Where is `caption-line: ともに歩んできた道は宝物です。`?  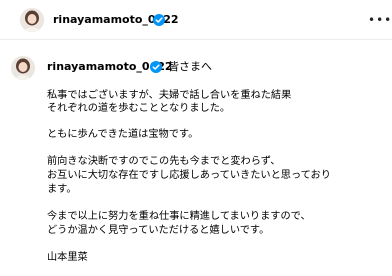 caption-line: ともに歩んできた道は宝物です。 is located at coordinates (123, 134).